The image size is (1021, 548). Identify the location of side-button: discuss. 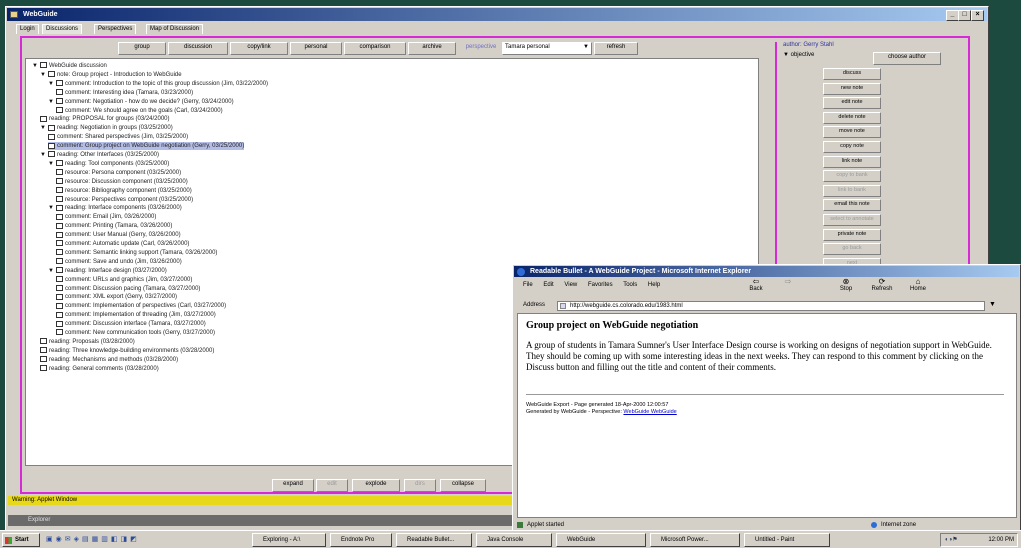
(852, 74).